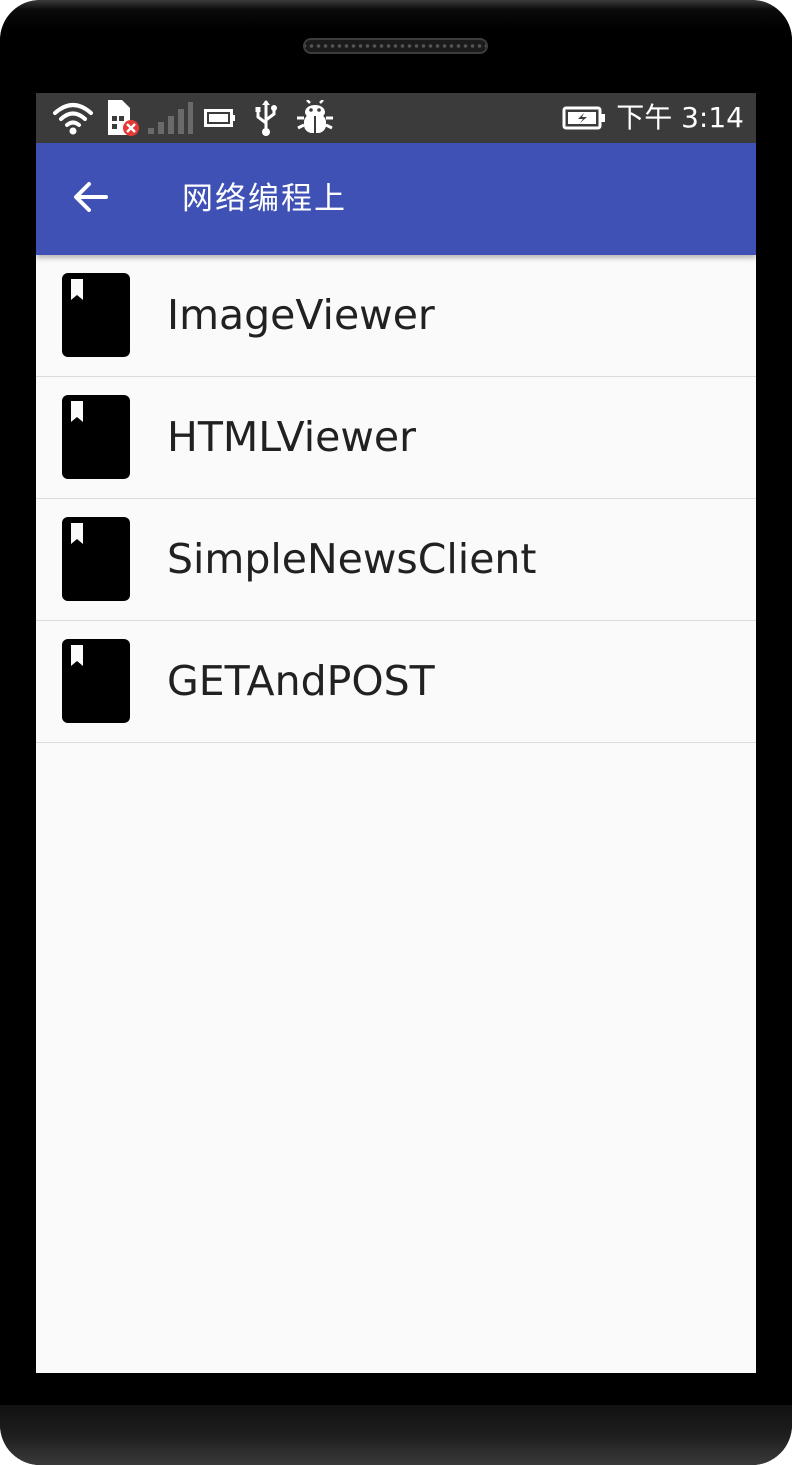  Describe the element at coordinates (73, 118) in the screenshot. I see `wifi-icon` at that location.